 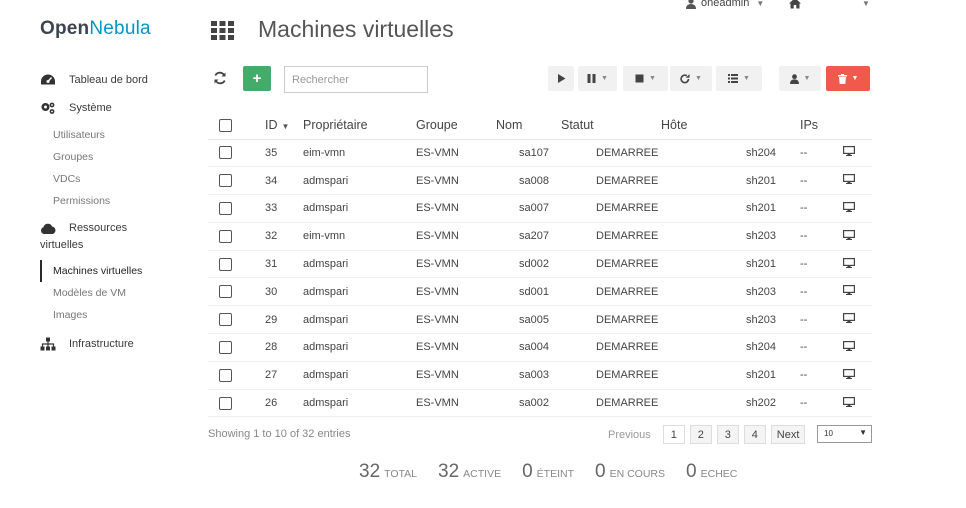 What do you see at coordinates (120, 201) in the screenshot?
I see `sidebar-item-permissions: Permissions` at bounding box center [120, 201].